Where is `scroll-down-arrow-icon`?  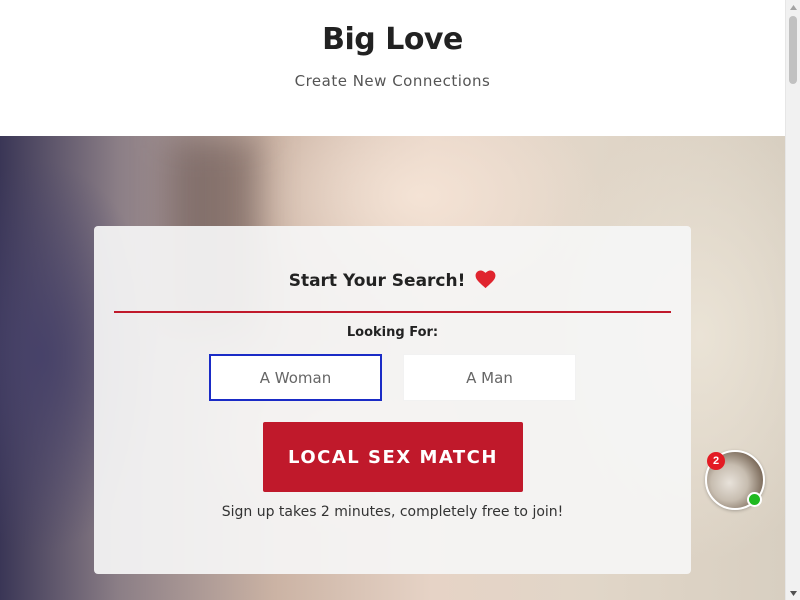
scroll-down-arrow-icon is located at coordinates (793, 593).